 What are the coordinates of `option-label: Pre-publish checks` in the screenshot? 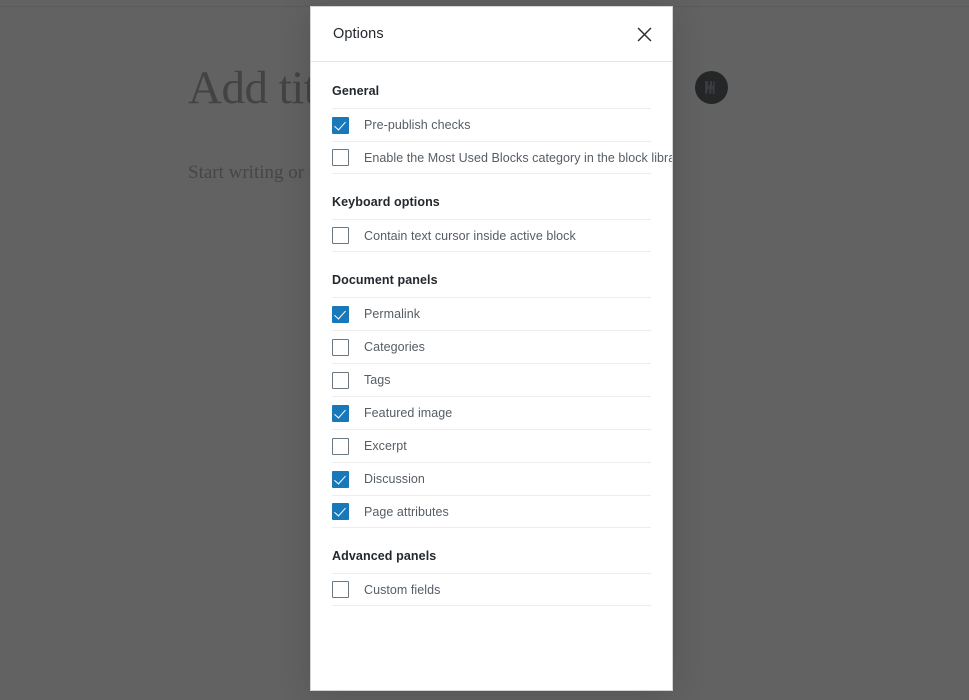 It's located at (417, 125).